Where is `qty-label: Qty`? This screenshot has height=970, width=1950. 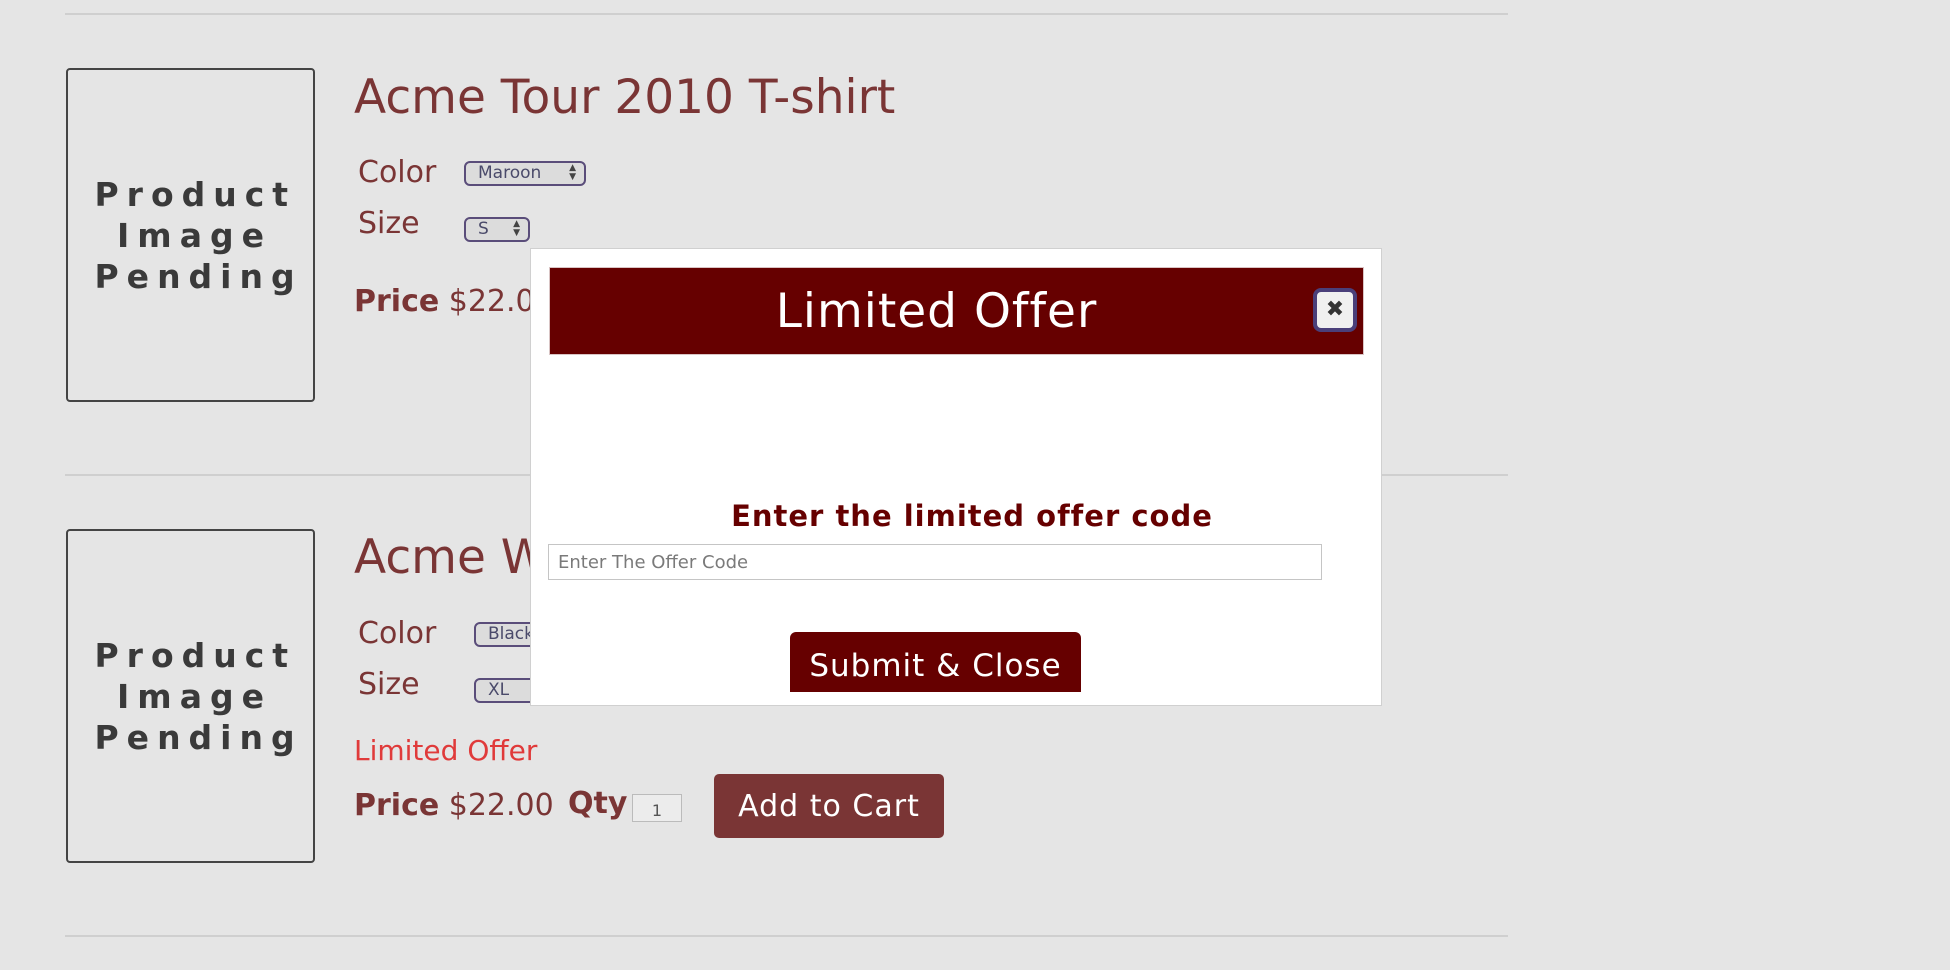
qty-label: Qty is located at coordinates (598, 803).